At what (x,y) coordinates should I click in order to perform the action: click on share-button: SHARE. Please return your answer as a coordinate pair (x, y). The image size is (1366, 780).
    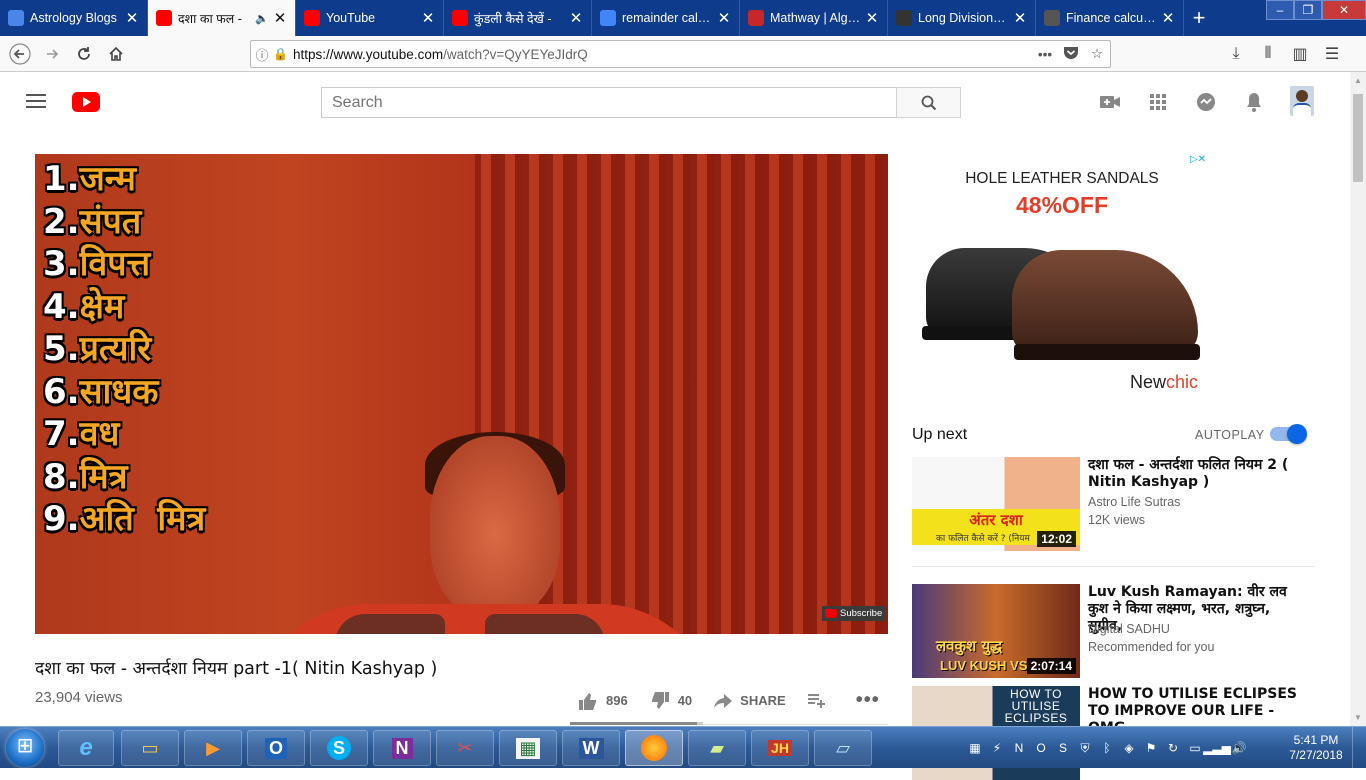
    Looking at the image, I should click on (750, 700).